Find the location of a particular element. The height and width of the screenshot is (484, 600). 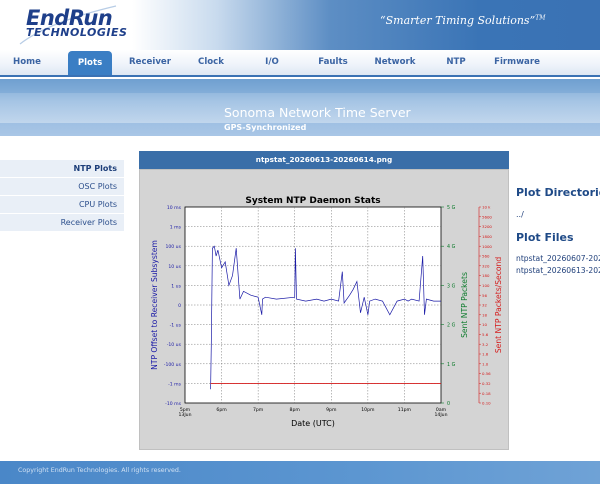

right2-tick-label: 0.10 is located at coordinates (486, 403).